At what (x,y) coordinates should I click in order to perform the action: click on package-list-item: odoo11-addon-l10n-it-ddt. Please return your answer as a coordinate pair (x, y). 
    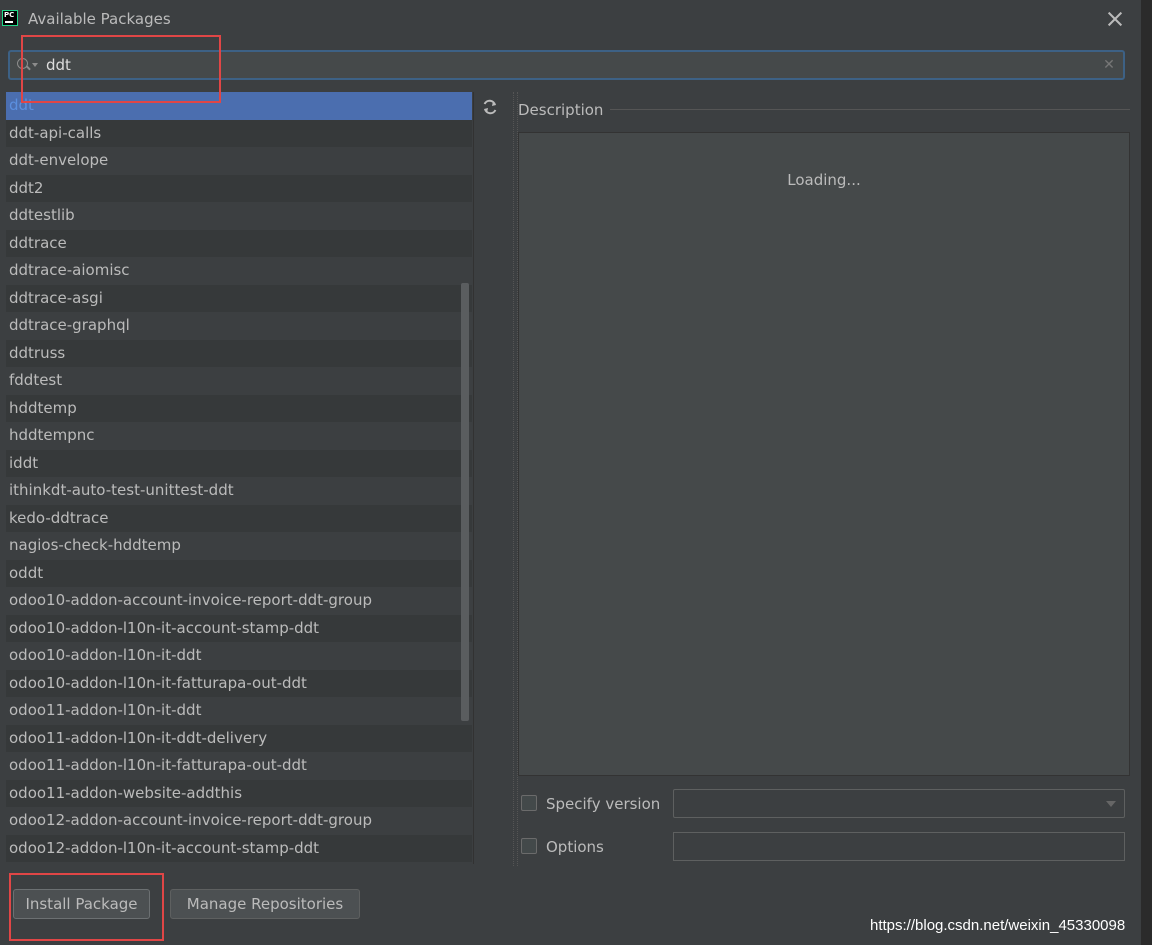
    Looking at the image, I should click on (239, 711).